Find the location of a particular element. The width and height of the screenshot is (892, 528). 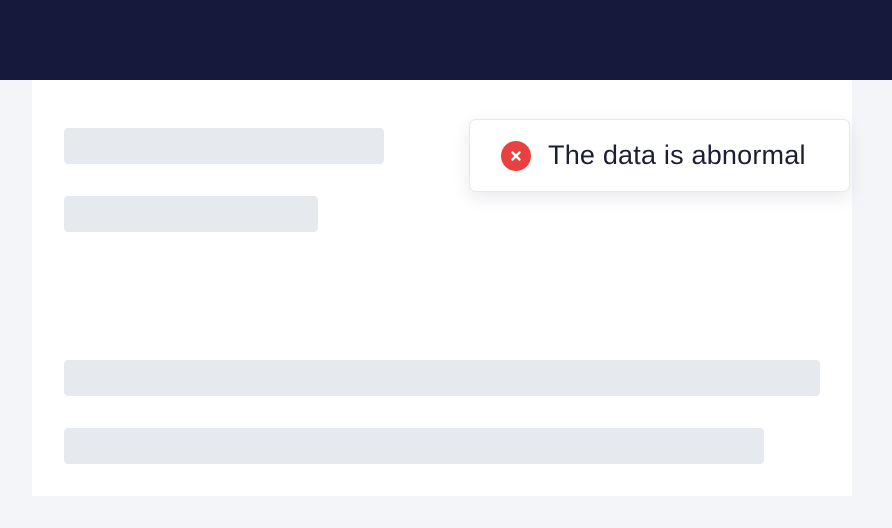

error-circle-icon is located at coordinates (516, 155).